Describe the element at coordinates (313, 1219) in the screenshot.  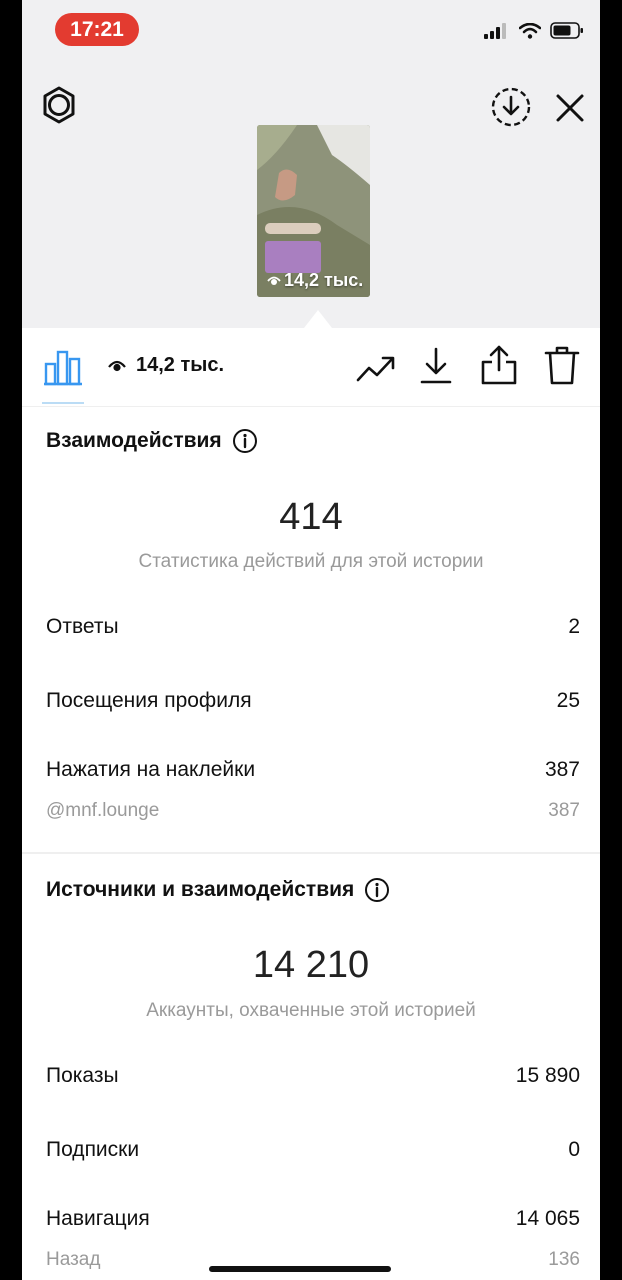
I see `stat-row-navigation: Навигация 14 065` at that location.